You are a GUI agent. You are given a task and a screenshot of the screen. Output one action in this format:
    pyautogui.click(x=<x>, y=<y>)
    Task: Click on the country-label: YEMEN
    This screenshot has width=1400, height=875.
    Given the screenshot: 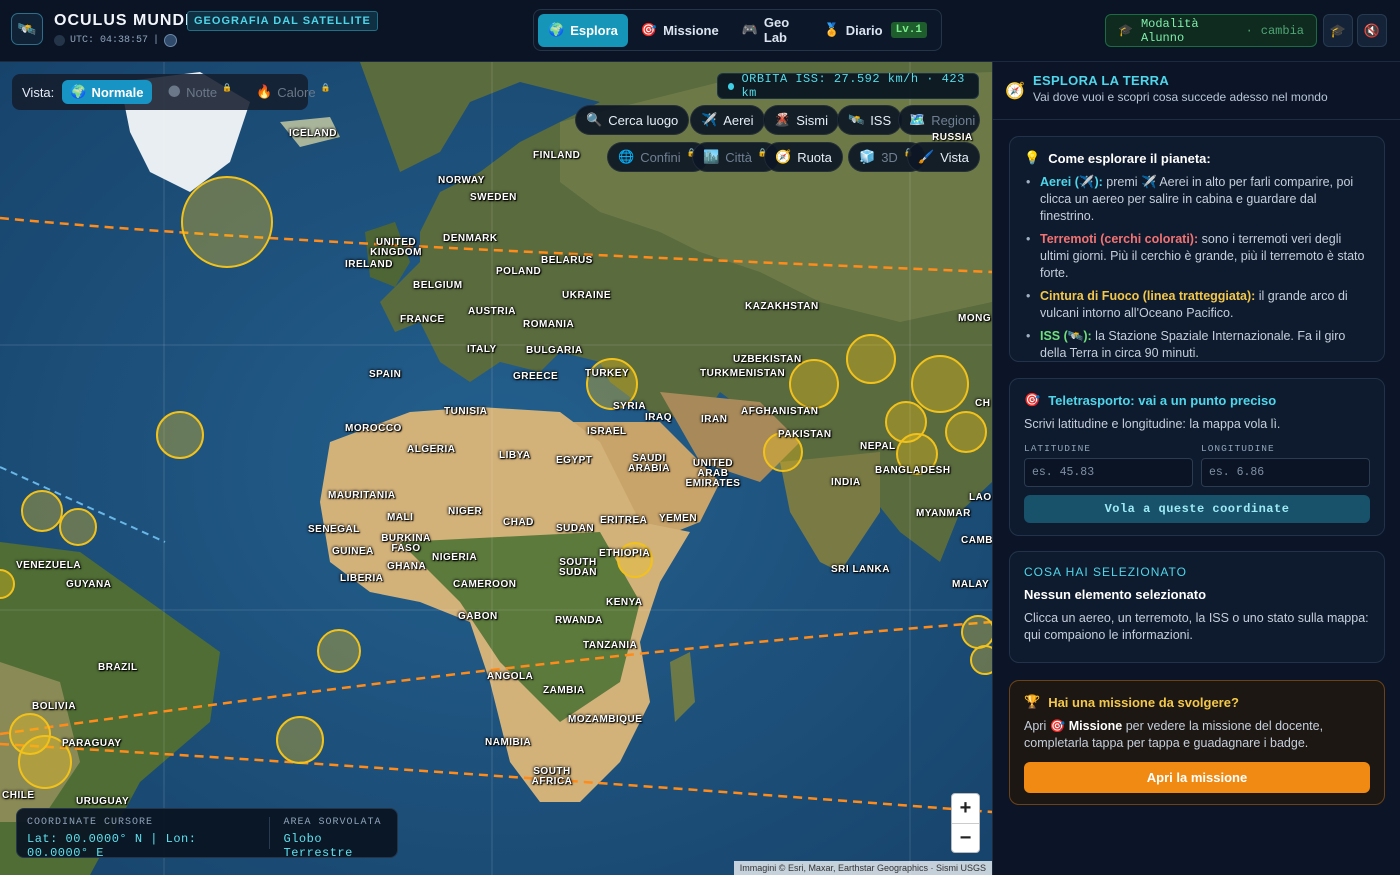 What is the action you would take?
    pyautogui.click(x=678, y=519)
    